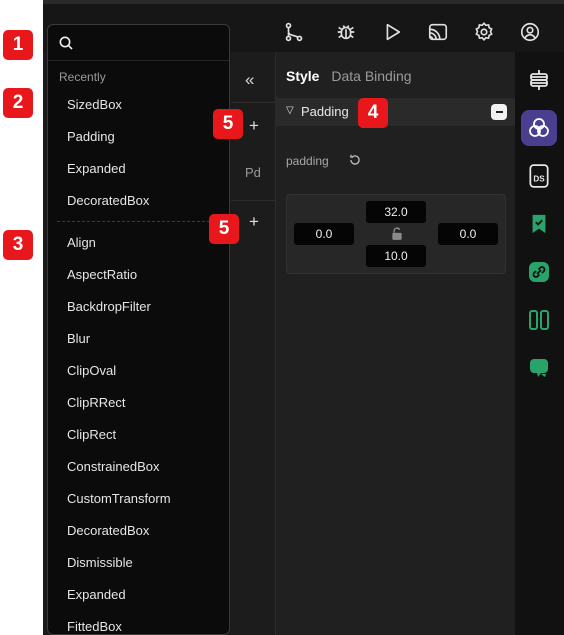 The image size is (564, 635). What do you see at coordinates (254, 222) in the screenshot?
I see `add-child-button: +` at bounding box center [254, 222].